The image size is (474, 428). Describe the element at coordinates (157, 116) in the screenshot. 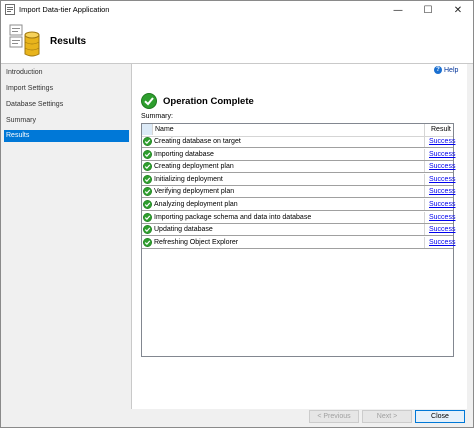

I see `summary-label: Summary:` at that location.